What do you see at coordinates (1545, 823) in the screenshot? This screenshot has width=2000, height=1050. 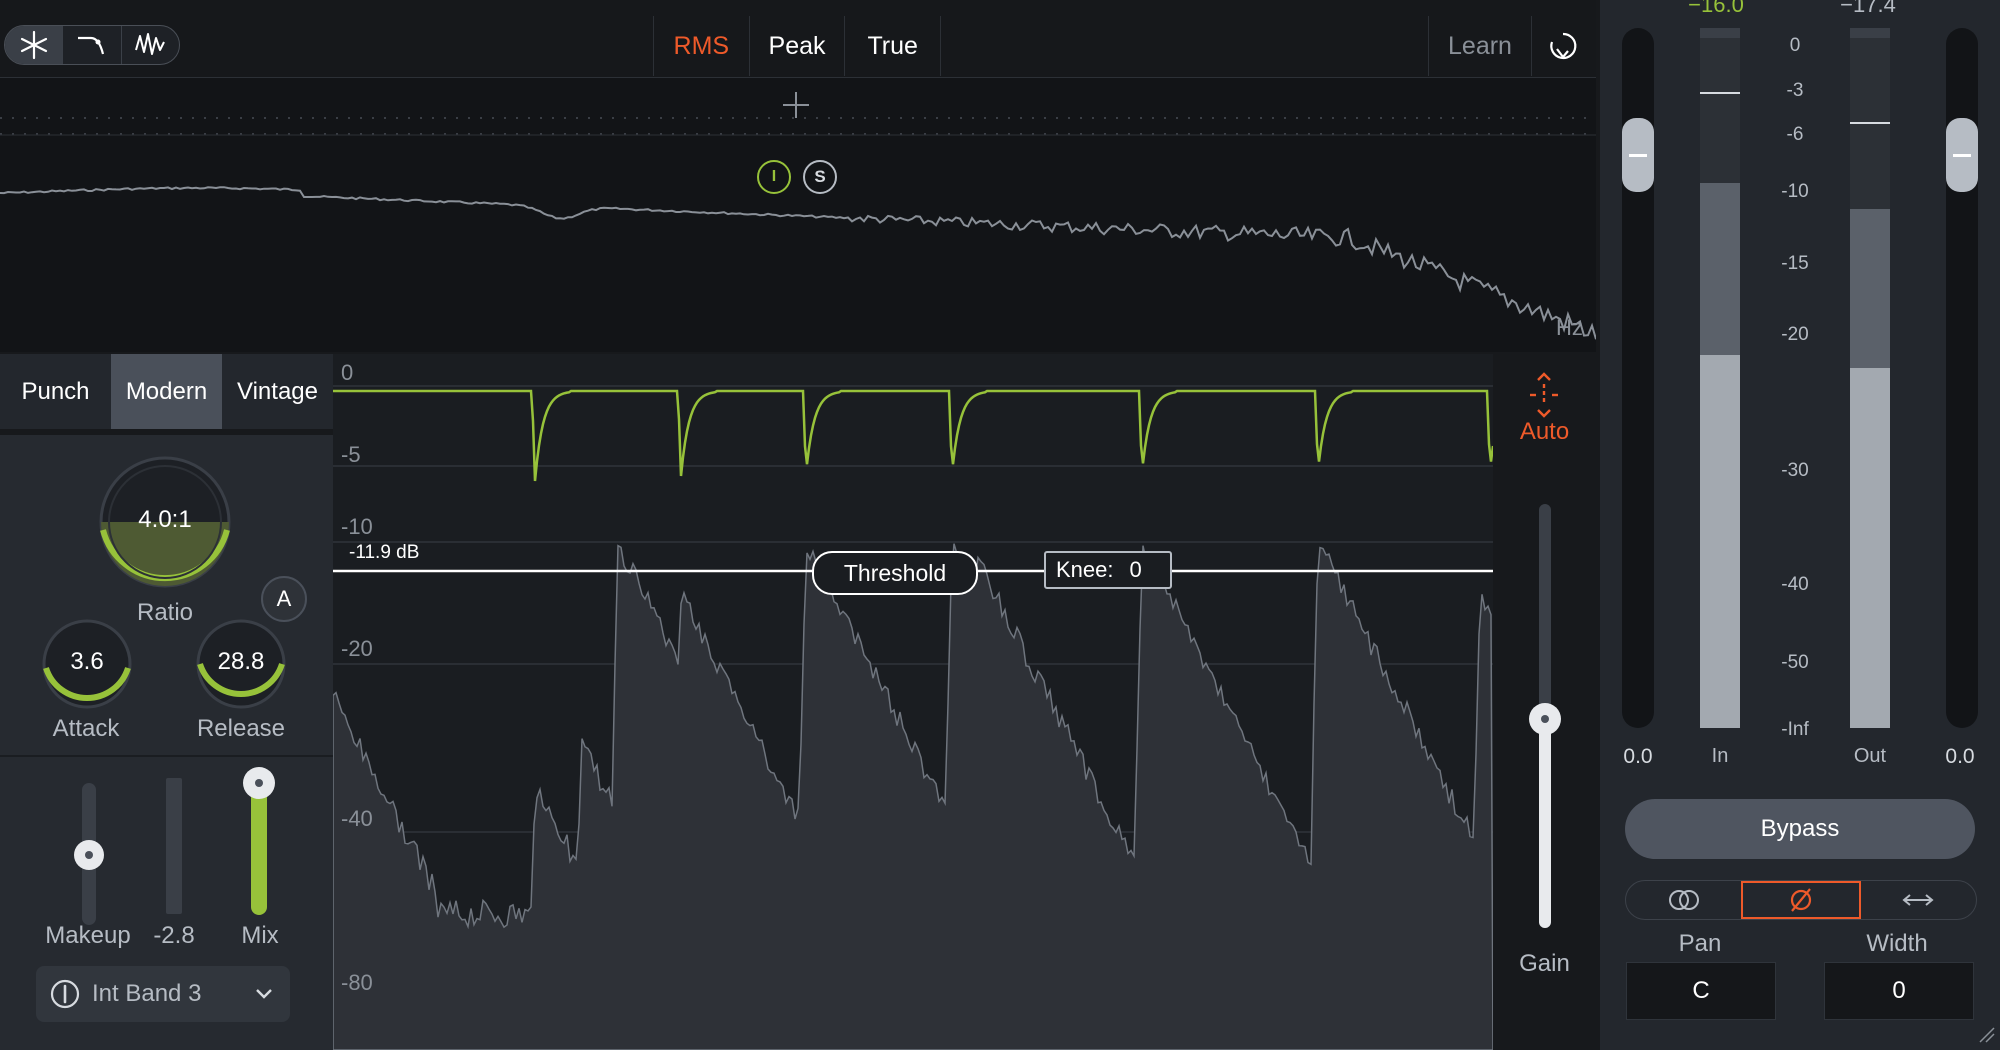 I see `gain-fader-fill` at bounding box center [1545, 823].